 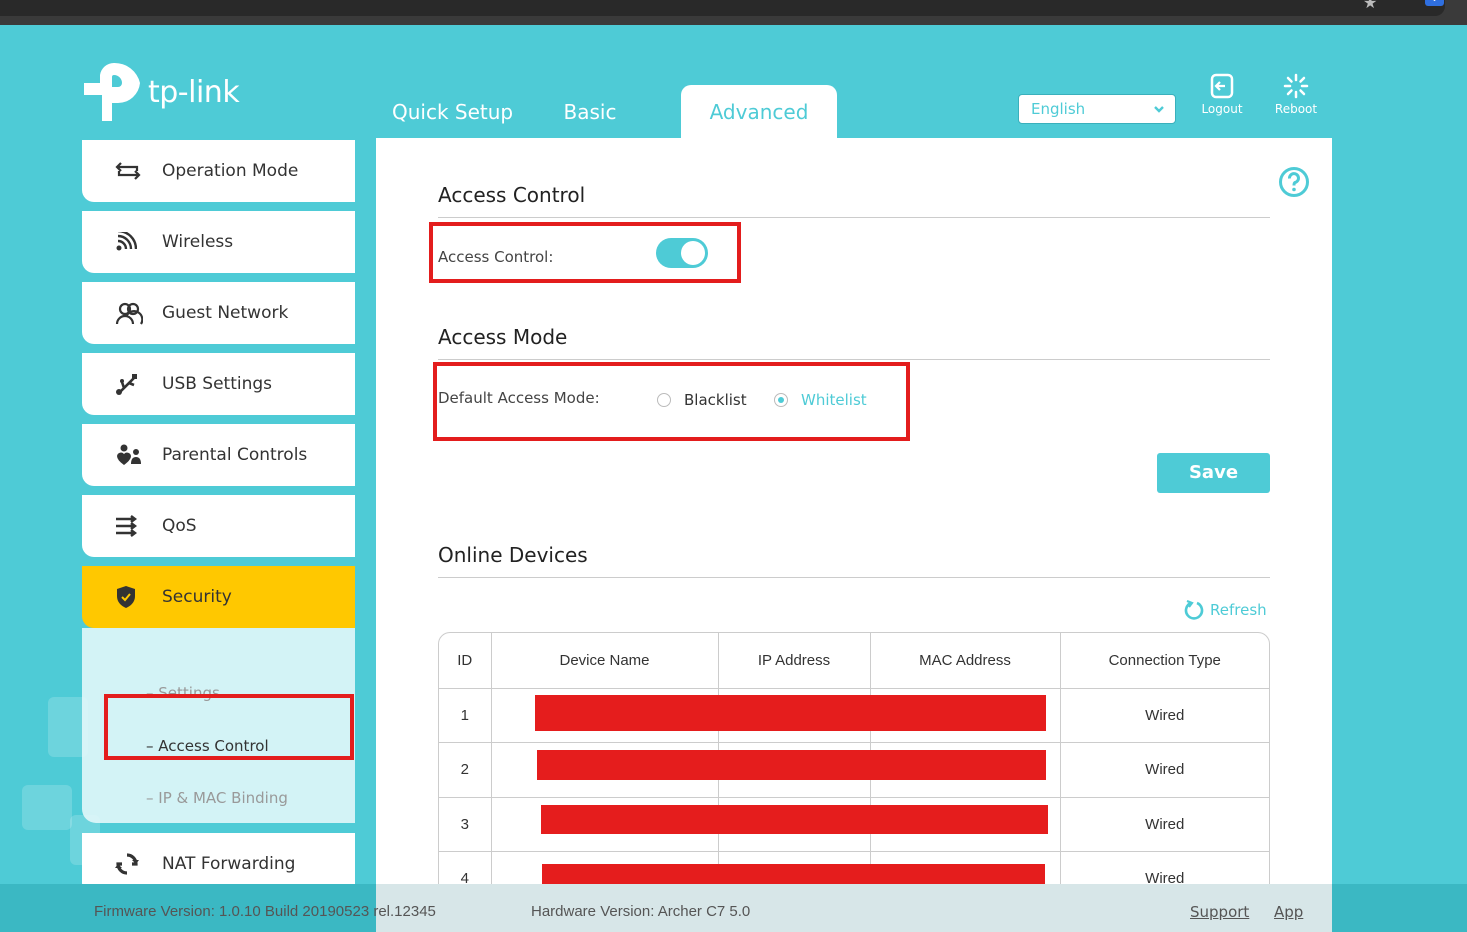 What do you see at coordinates (722, 8) in the screenshot?
I see `address-bar` at bounding box center [722, 8].